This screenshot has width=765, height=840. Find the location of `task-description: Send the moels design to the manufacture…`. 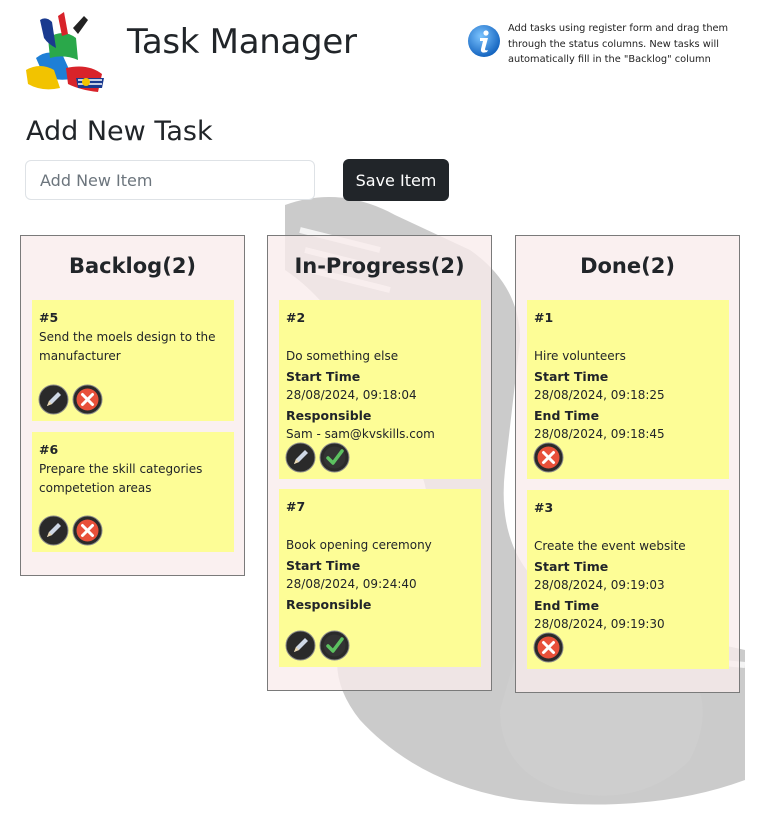

task-description: Send the moels design to the manufacture… is located at coordinates (127, 346).